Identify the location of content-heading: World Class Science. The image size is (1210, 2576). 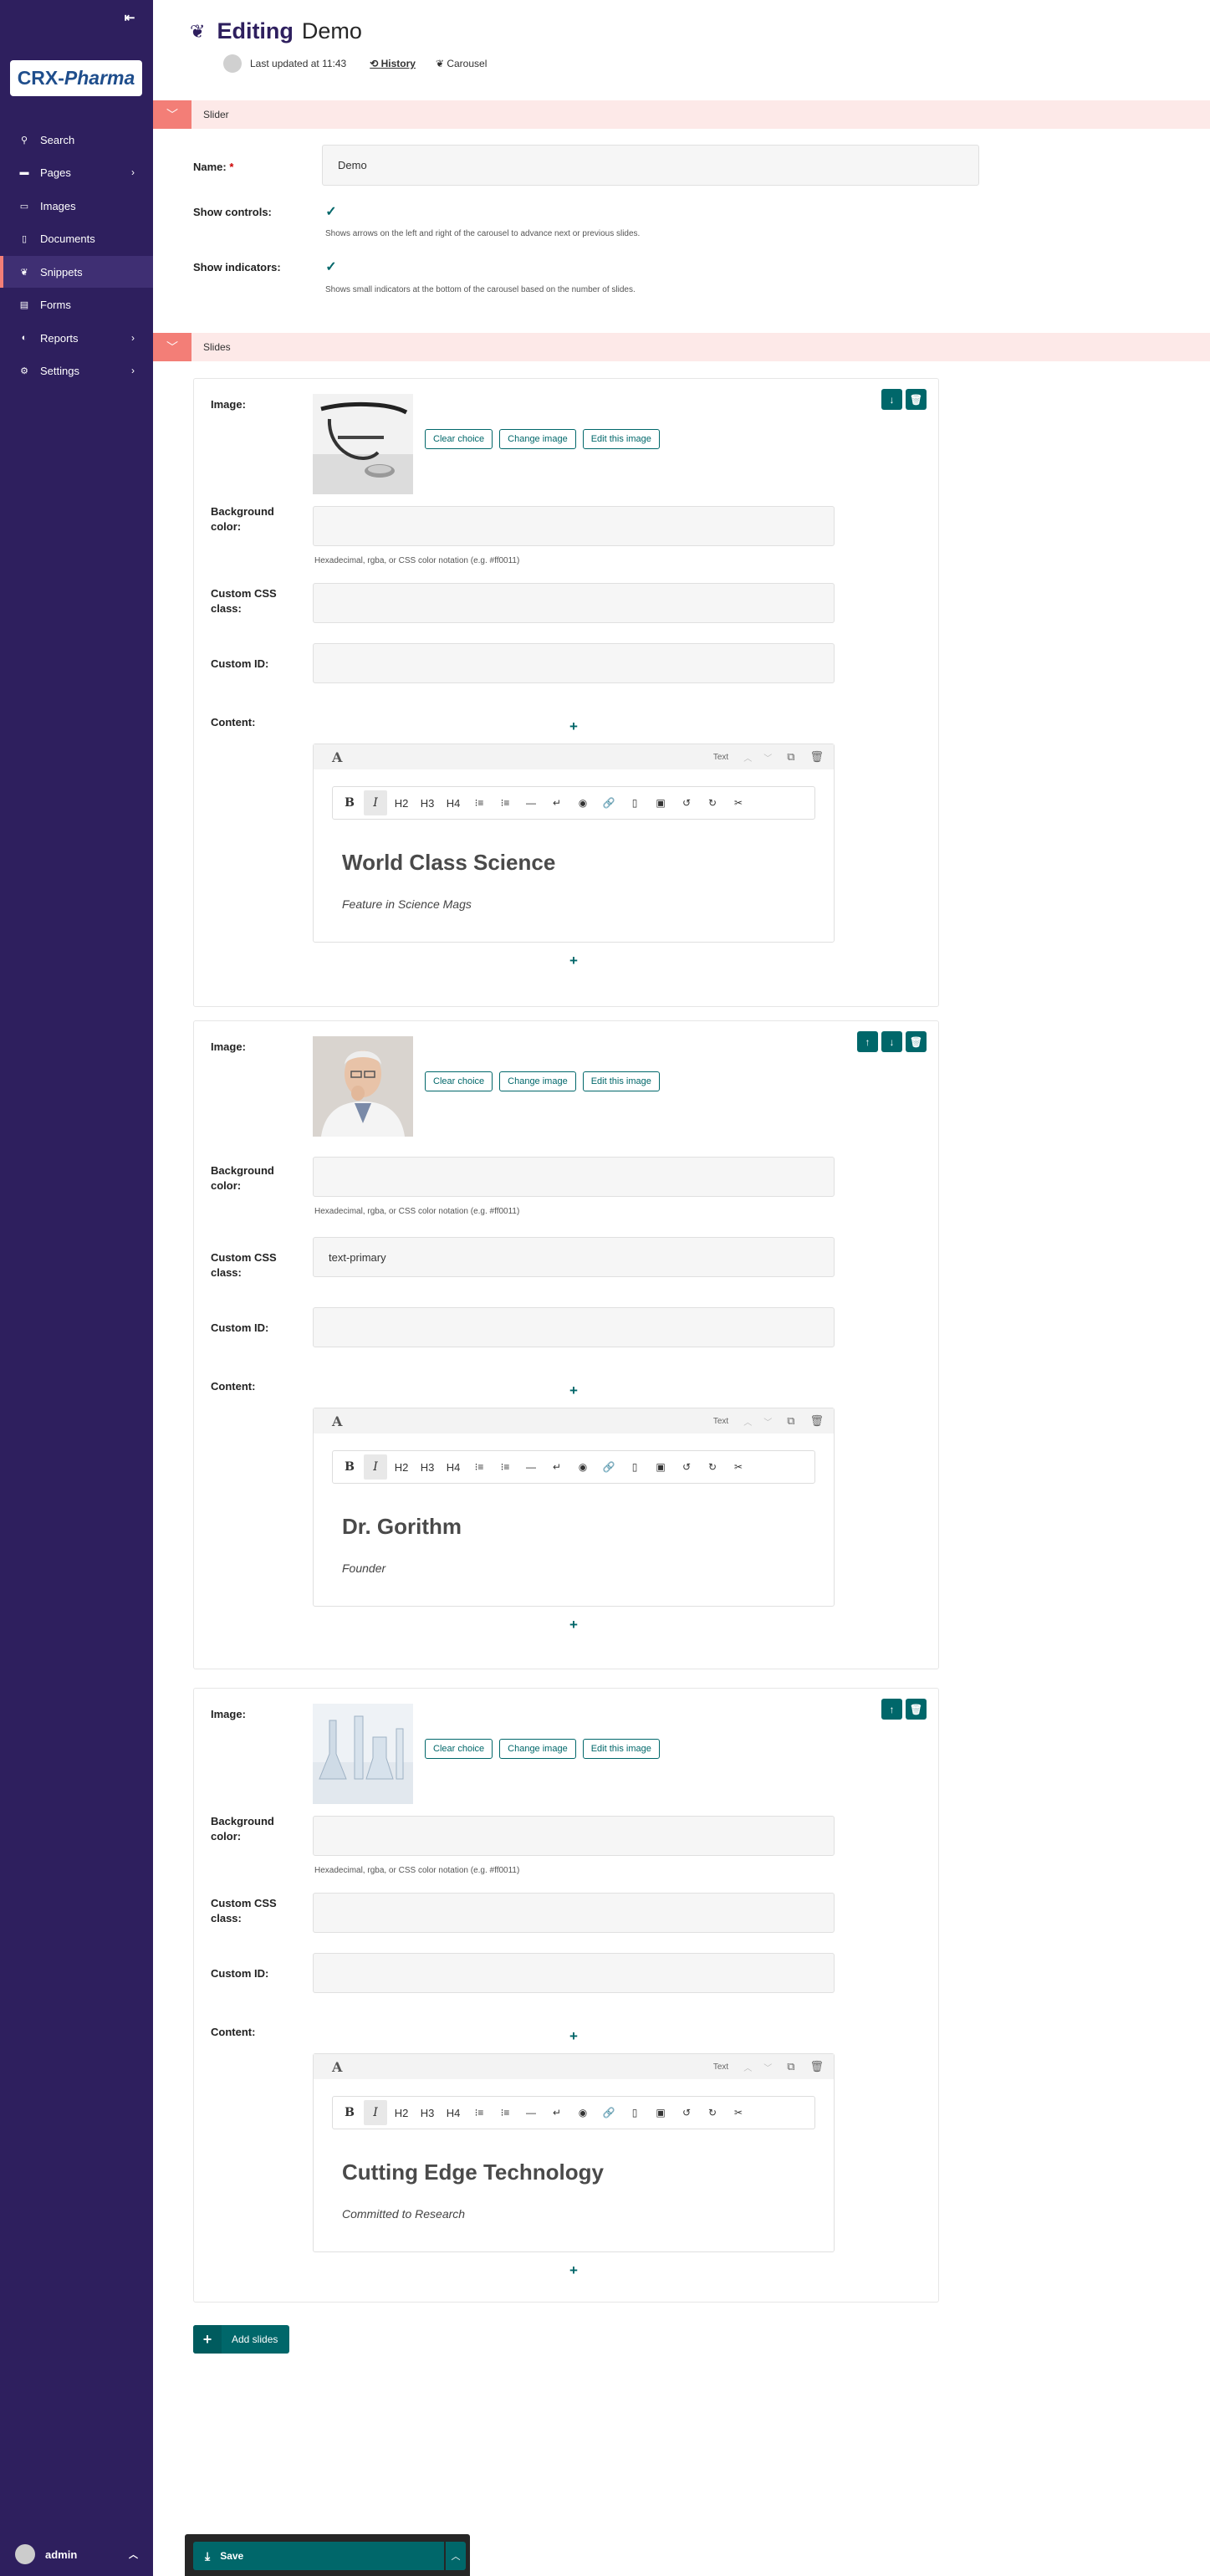
(448, 863).